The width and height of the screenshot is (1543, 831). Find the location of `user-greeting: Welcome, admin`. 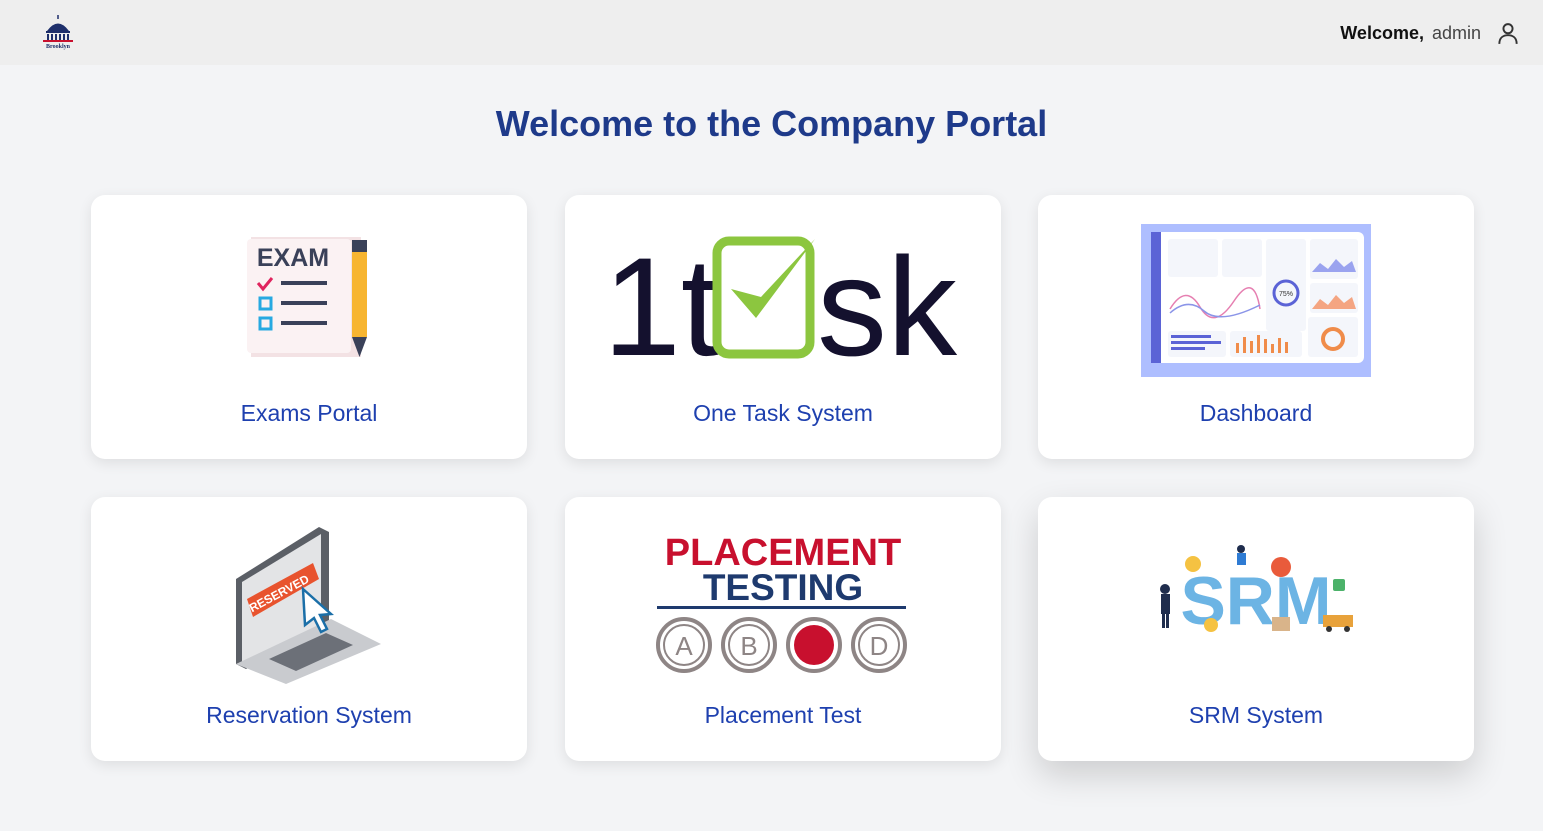

user-greeting: Welcome, admin is located at coordinates (1430, 33).